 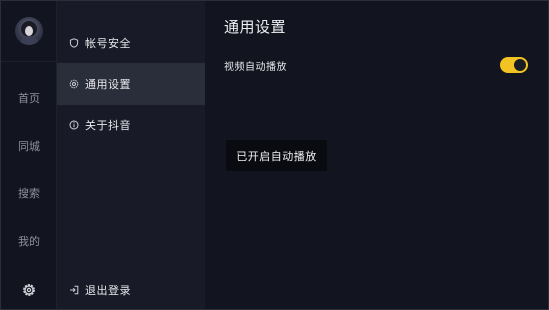 I want to click on autoplay-label: 视频自动播放, so click(x=255, y=67).